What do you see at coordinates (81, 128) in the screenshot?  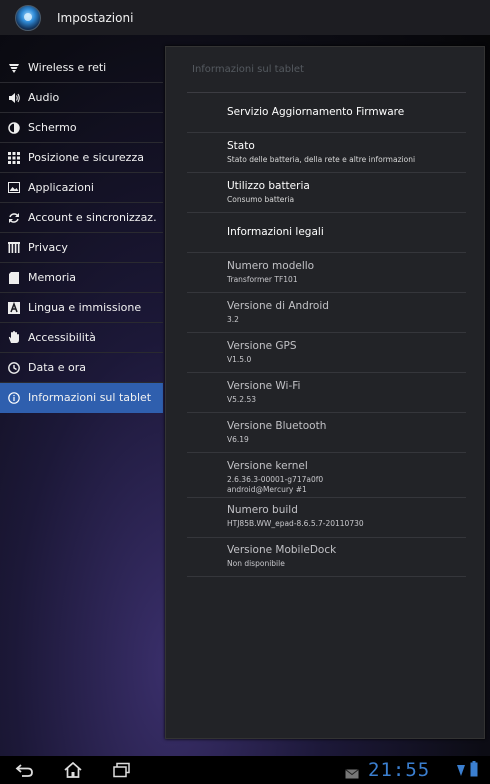 I see `sidebar-item-display: Schermo` at bounding box center [81, 128].